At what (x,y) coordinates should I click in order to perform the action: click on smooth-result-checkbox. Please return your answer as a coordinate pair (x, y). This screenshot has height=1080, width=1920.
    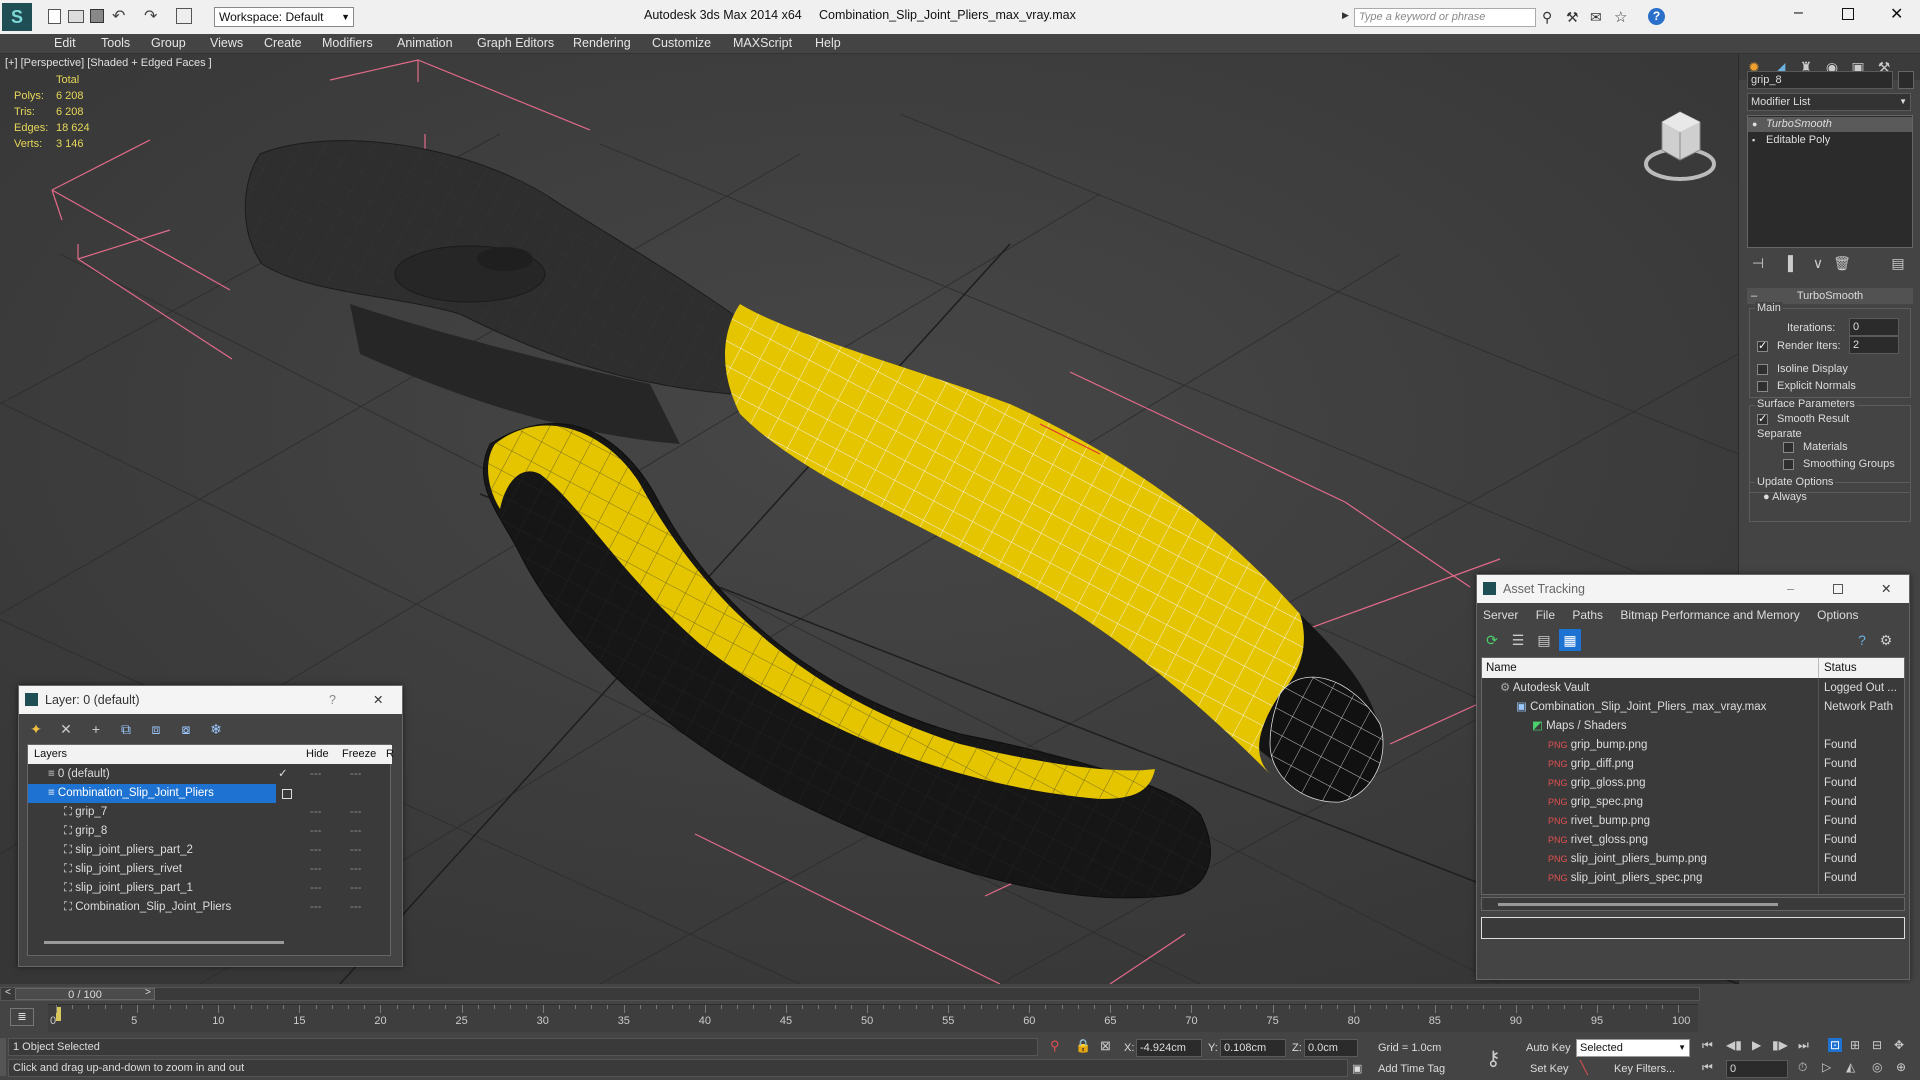
    Looking at the image, I should click on (1762, 418).